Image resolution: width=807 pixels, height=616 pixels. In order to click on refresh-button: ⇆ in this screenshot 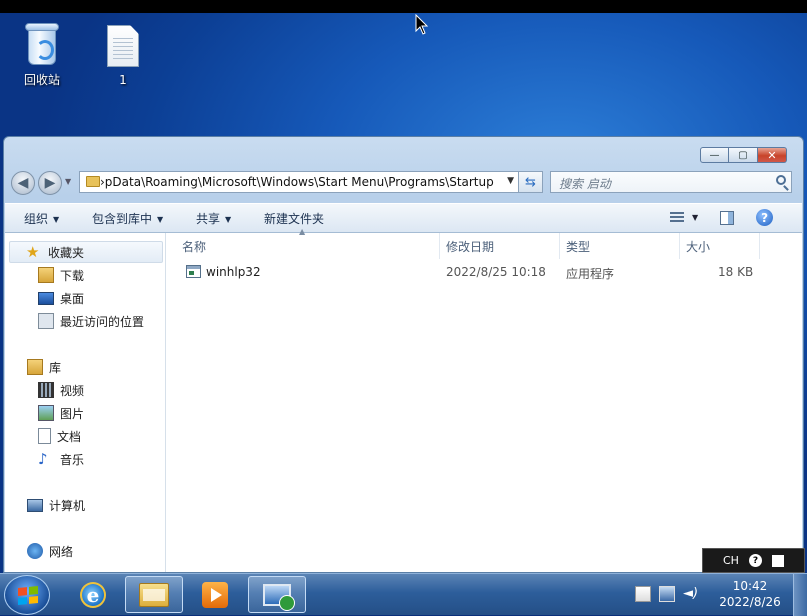, I will do `click(531, 182)`.